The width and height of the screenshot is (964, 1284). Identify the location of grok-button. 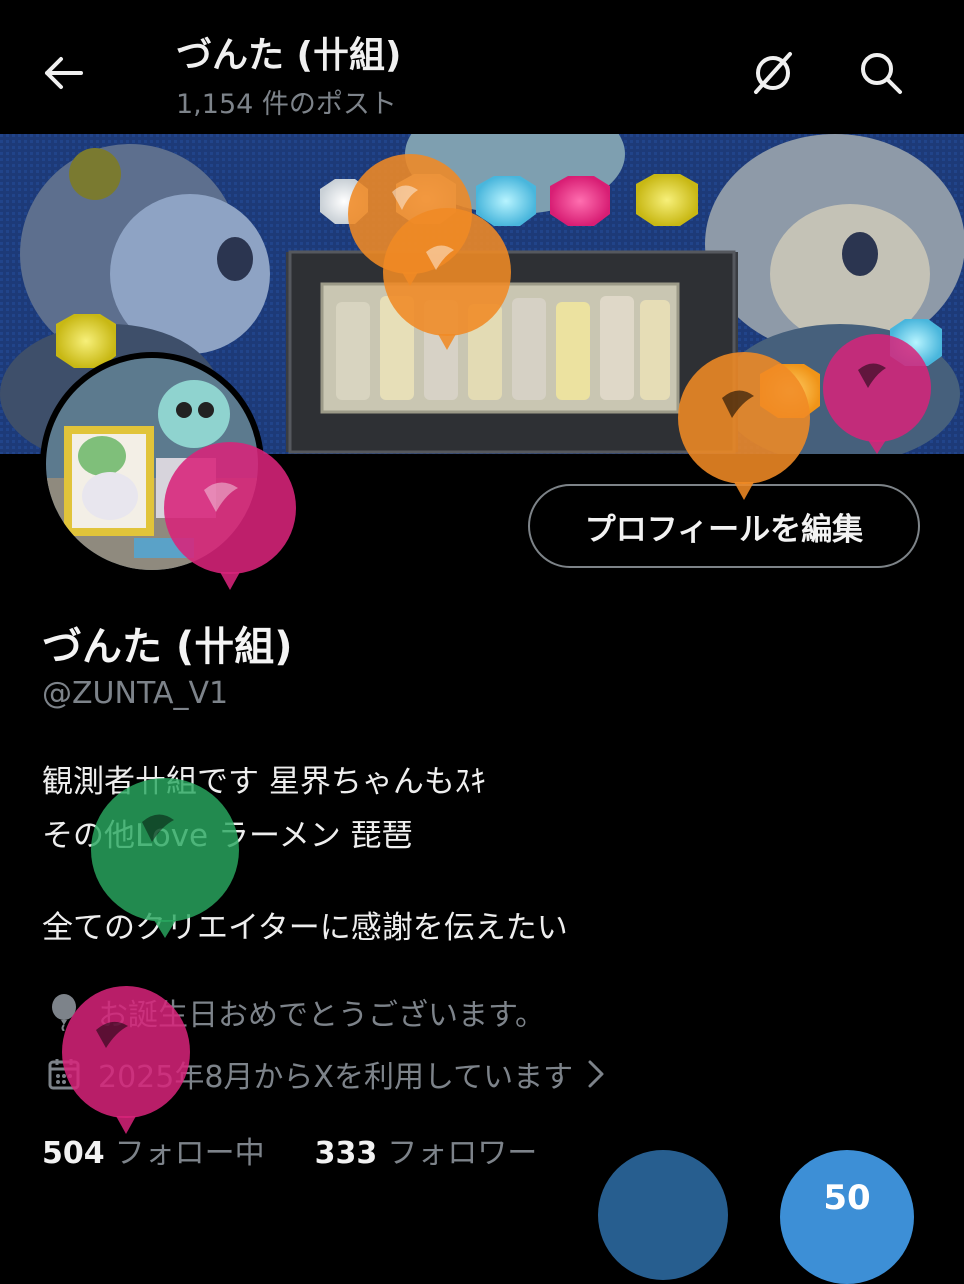
(773, 73).